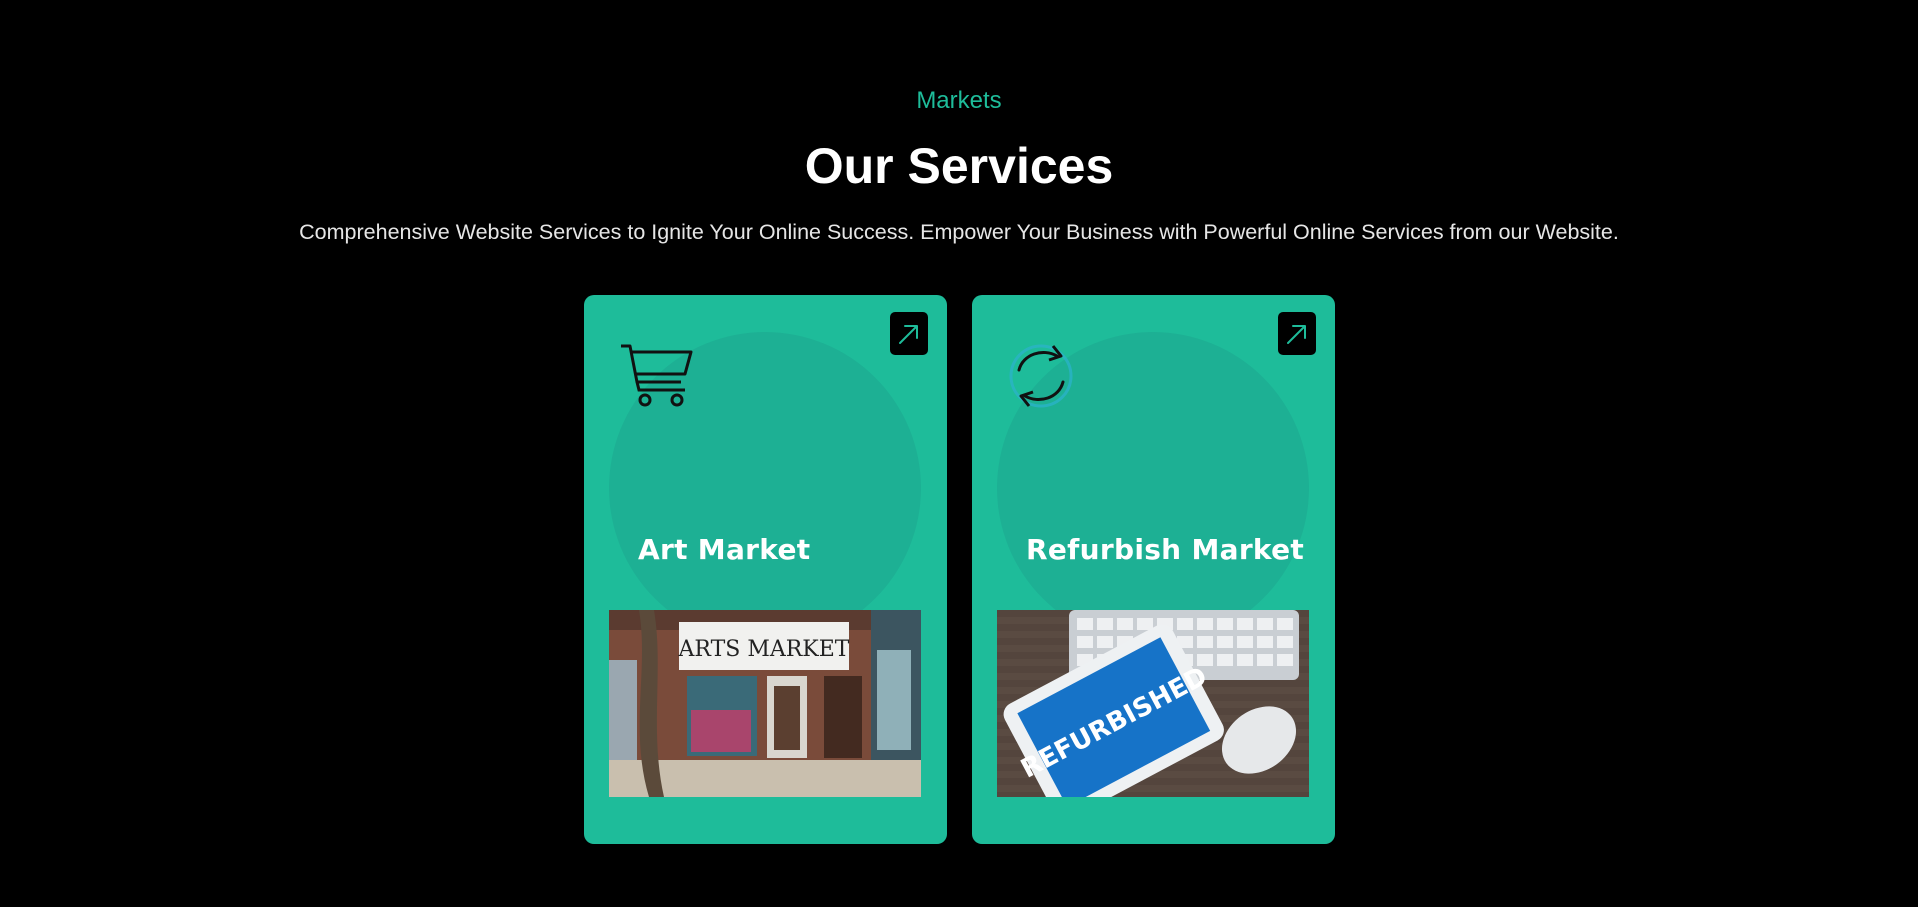 The height and width of the screenshot is (907, 1918). I want to click on arts-market-sign: ARTS MARKET, so click(764, 649).